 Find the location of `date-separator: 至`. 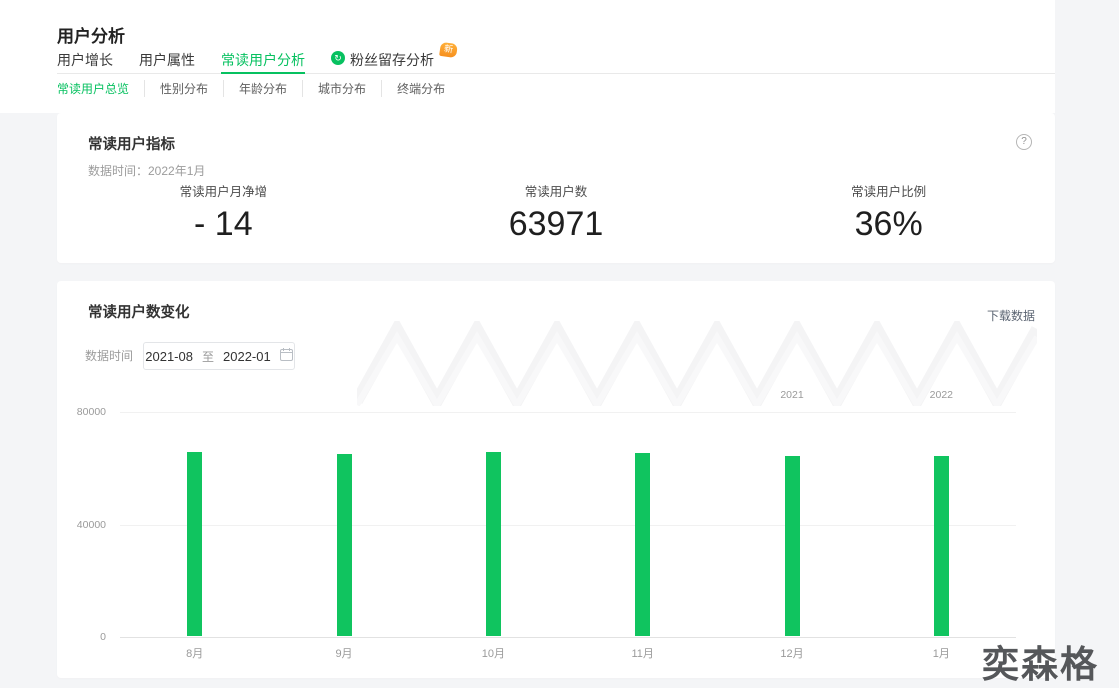

date-separator: 至 is located at coordinates (207, 356).